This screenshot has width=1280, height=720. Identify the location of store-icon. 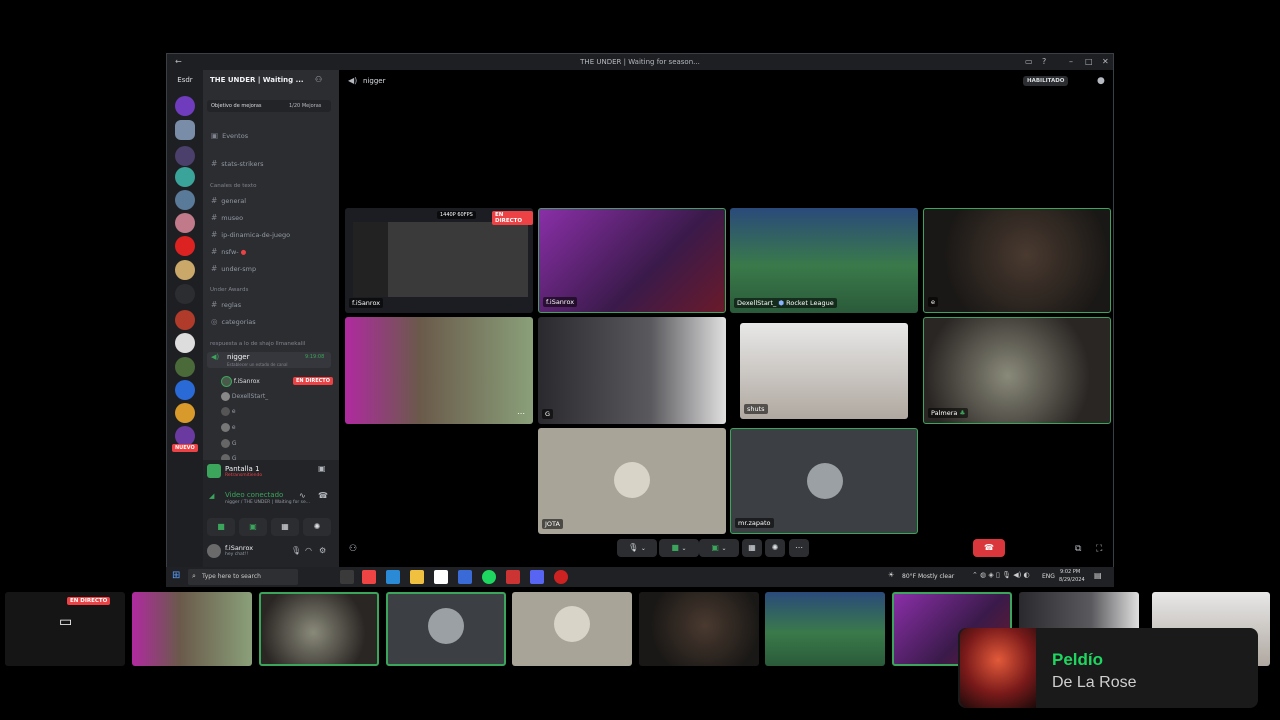
(441, 577).